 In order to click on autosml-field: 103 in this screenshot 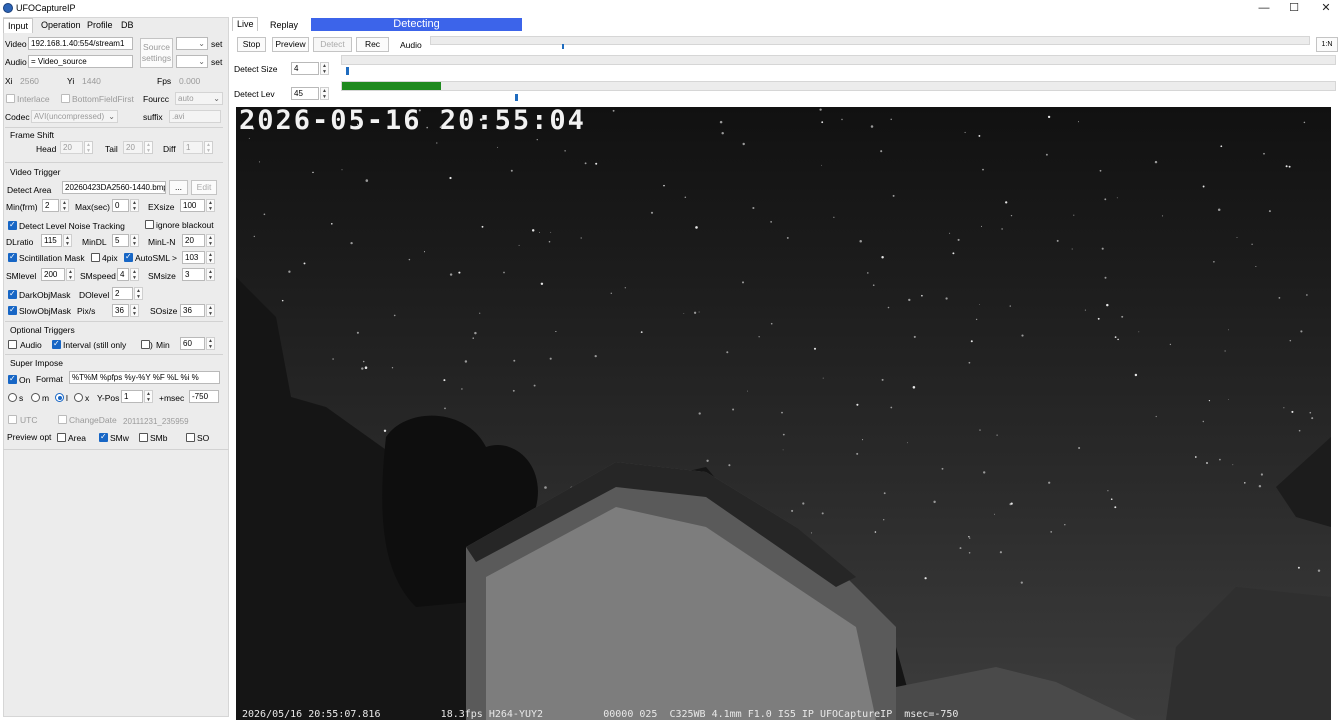, I will do `click(193, 257)`.